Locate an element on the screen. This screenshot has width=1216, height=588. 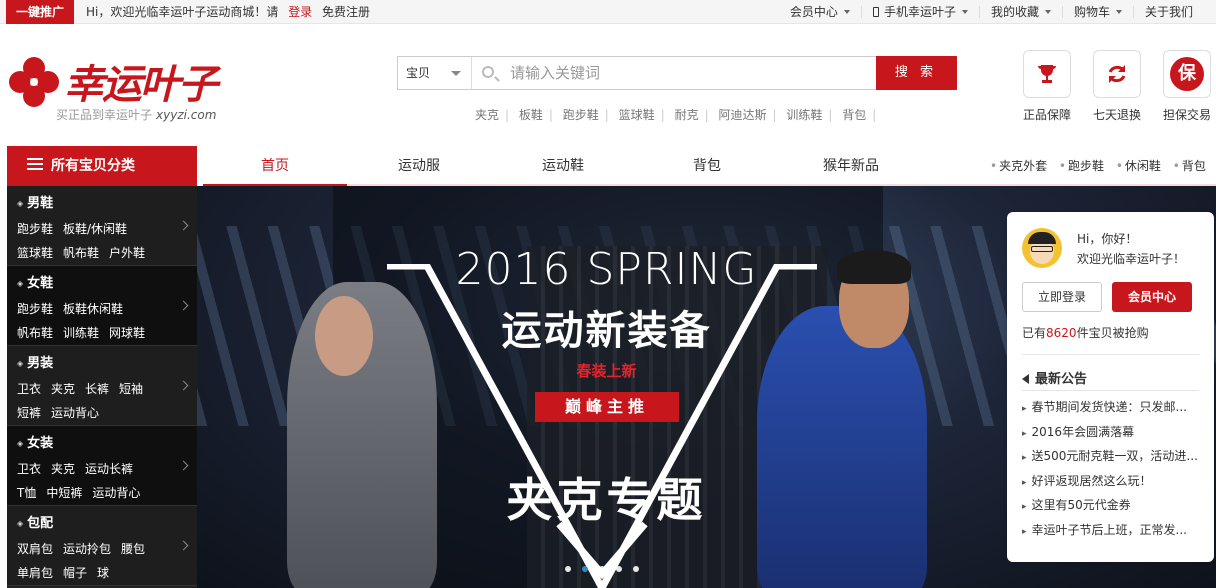
model-man-hair is located at coordinates (874, 267).